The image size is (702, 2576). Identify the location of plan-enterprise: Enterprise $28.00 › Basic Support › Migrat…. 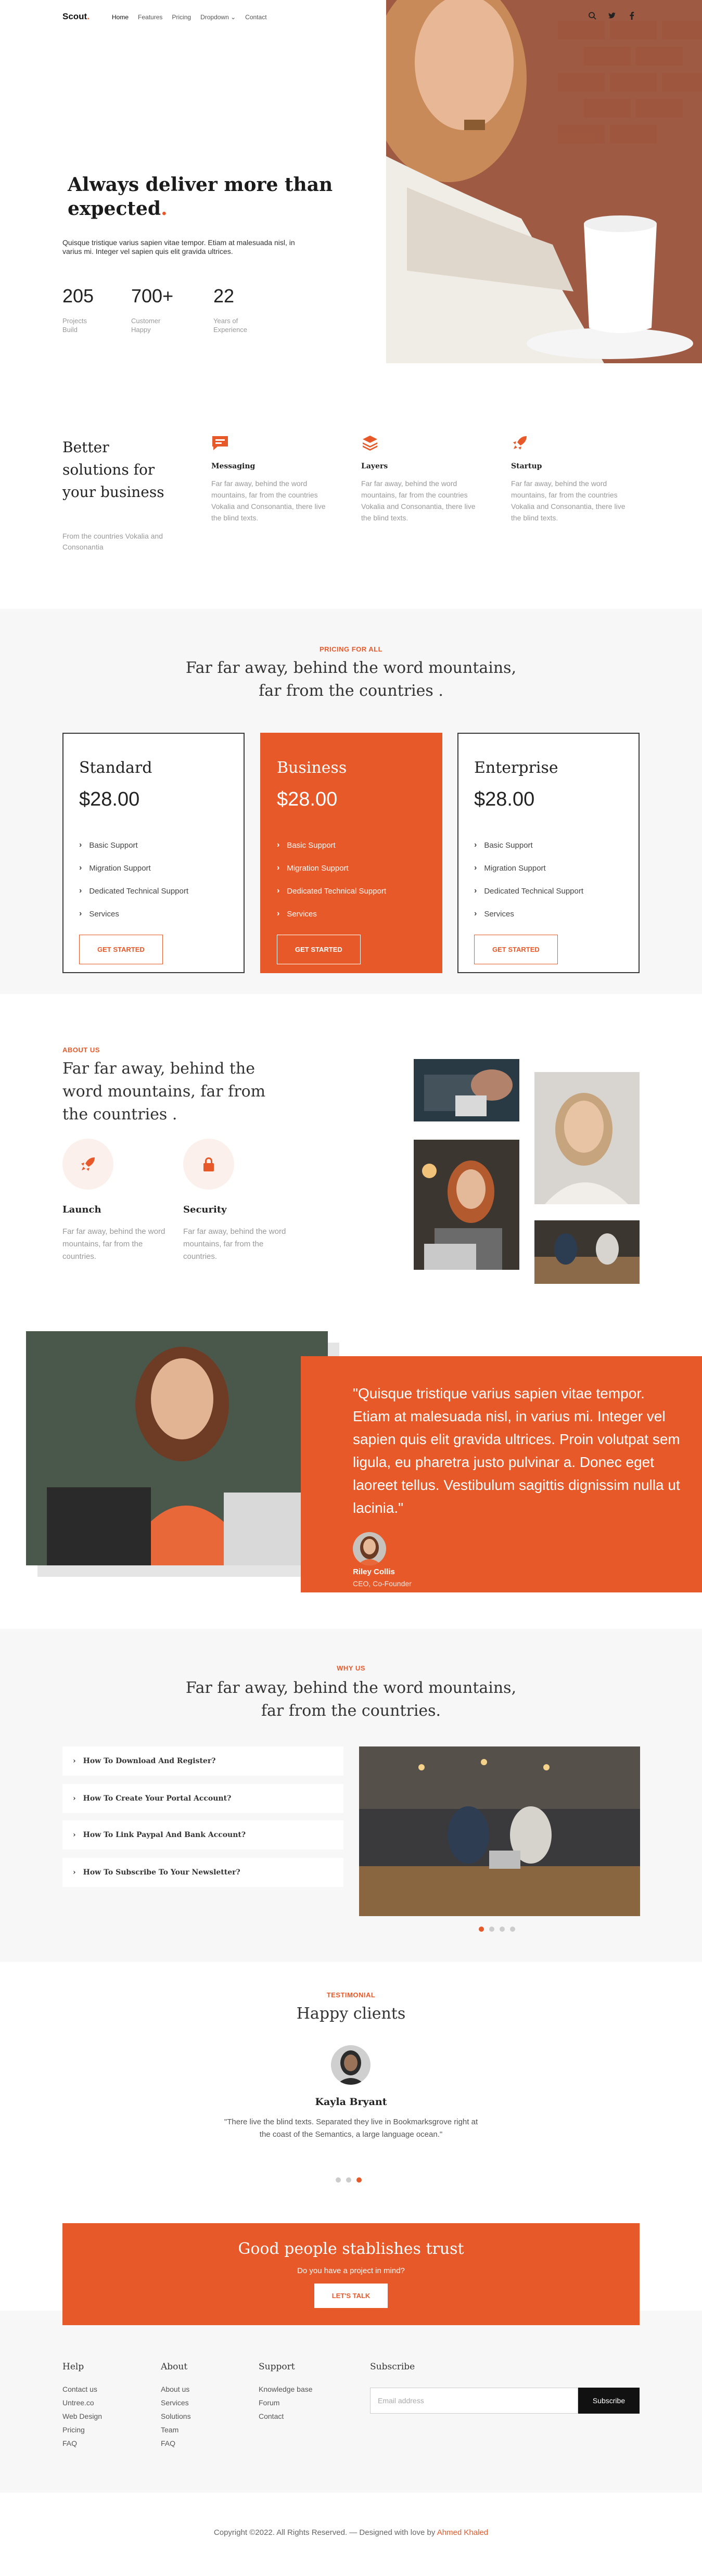
(548, 853).